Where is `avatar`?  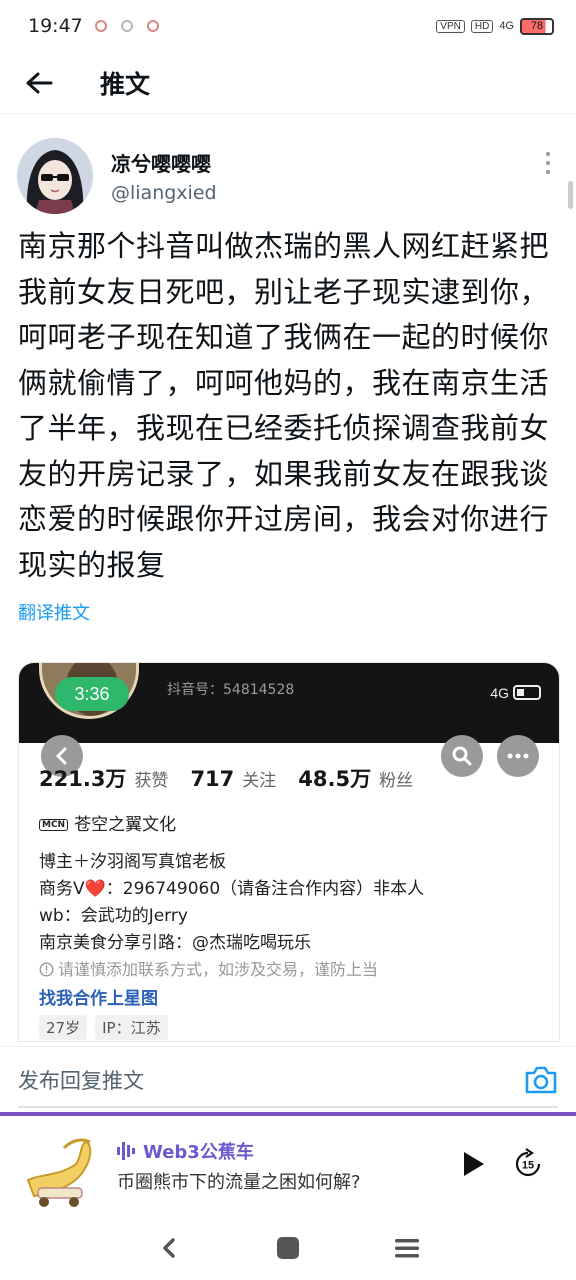 avatar is located at coordinates (55, 176).